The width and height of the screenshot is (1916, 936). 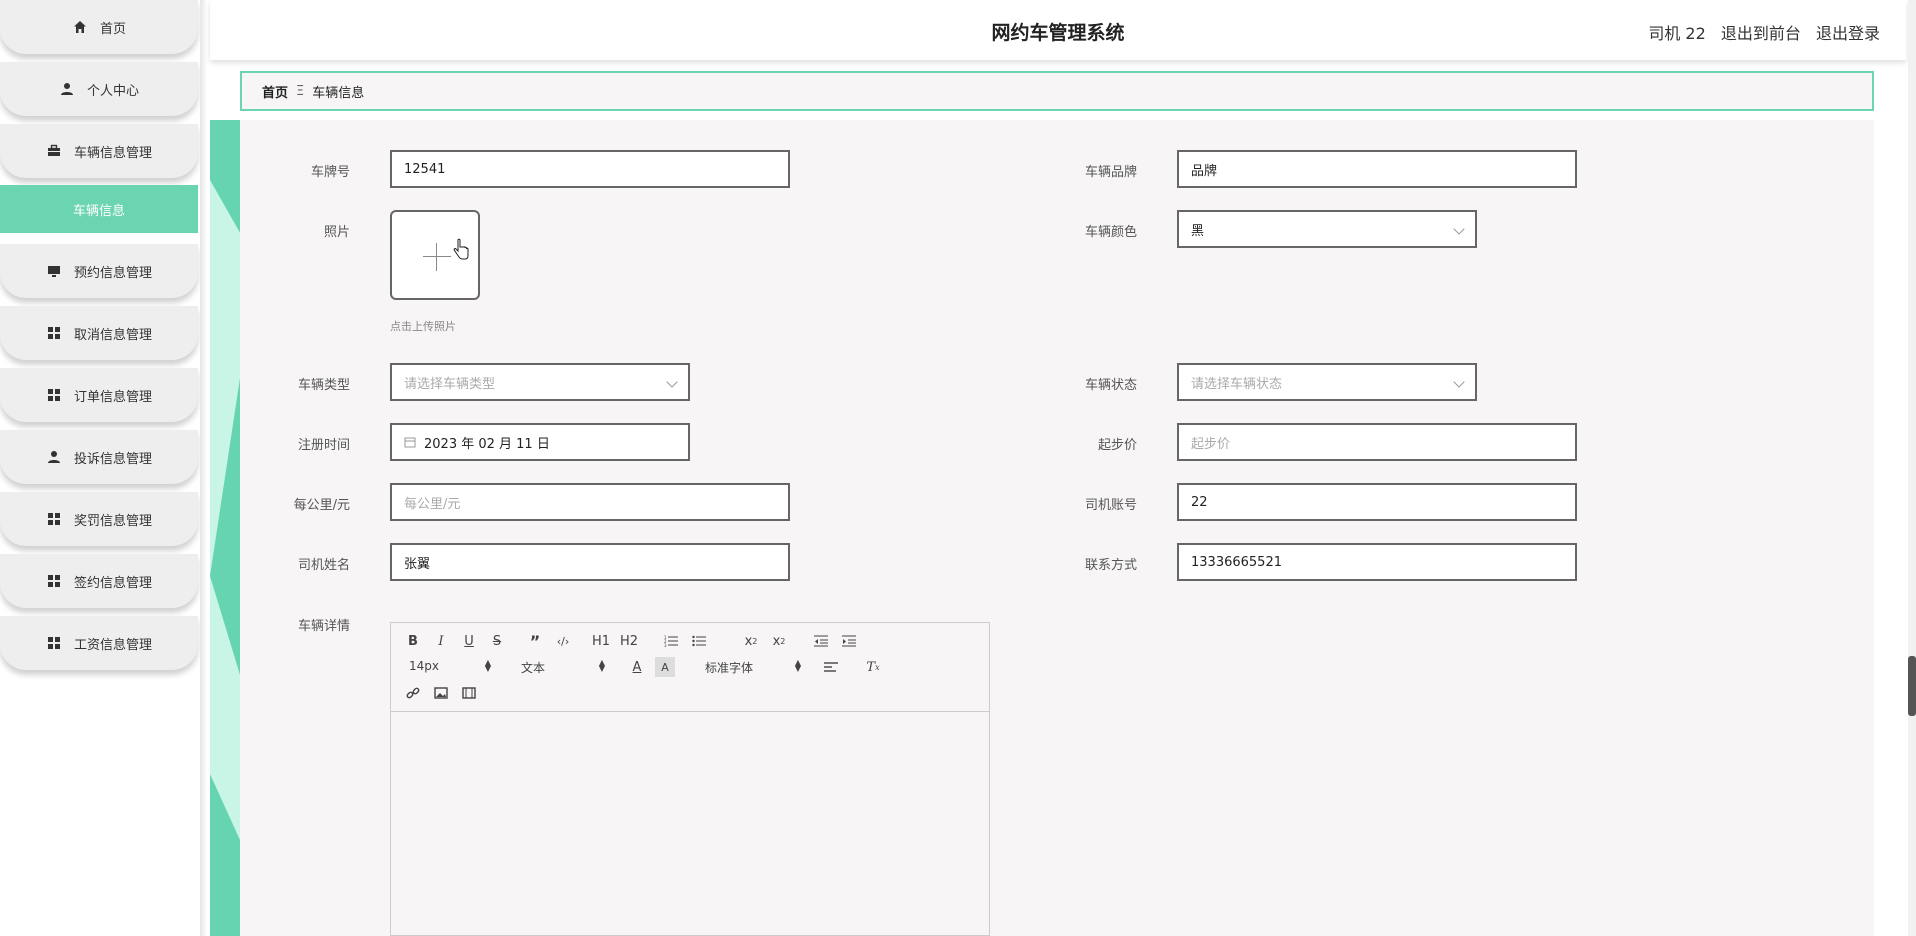 I want to click on font-color-icon: A, so click(x=637, y=667).